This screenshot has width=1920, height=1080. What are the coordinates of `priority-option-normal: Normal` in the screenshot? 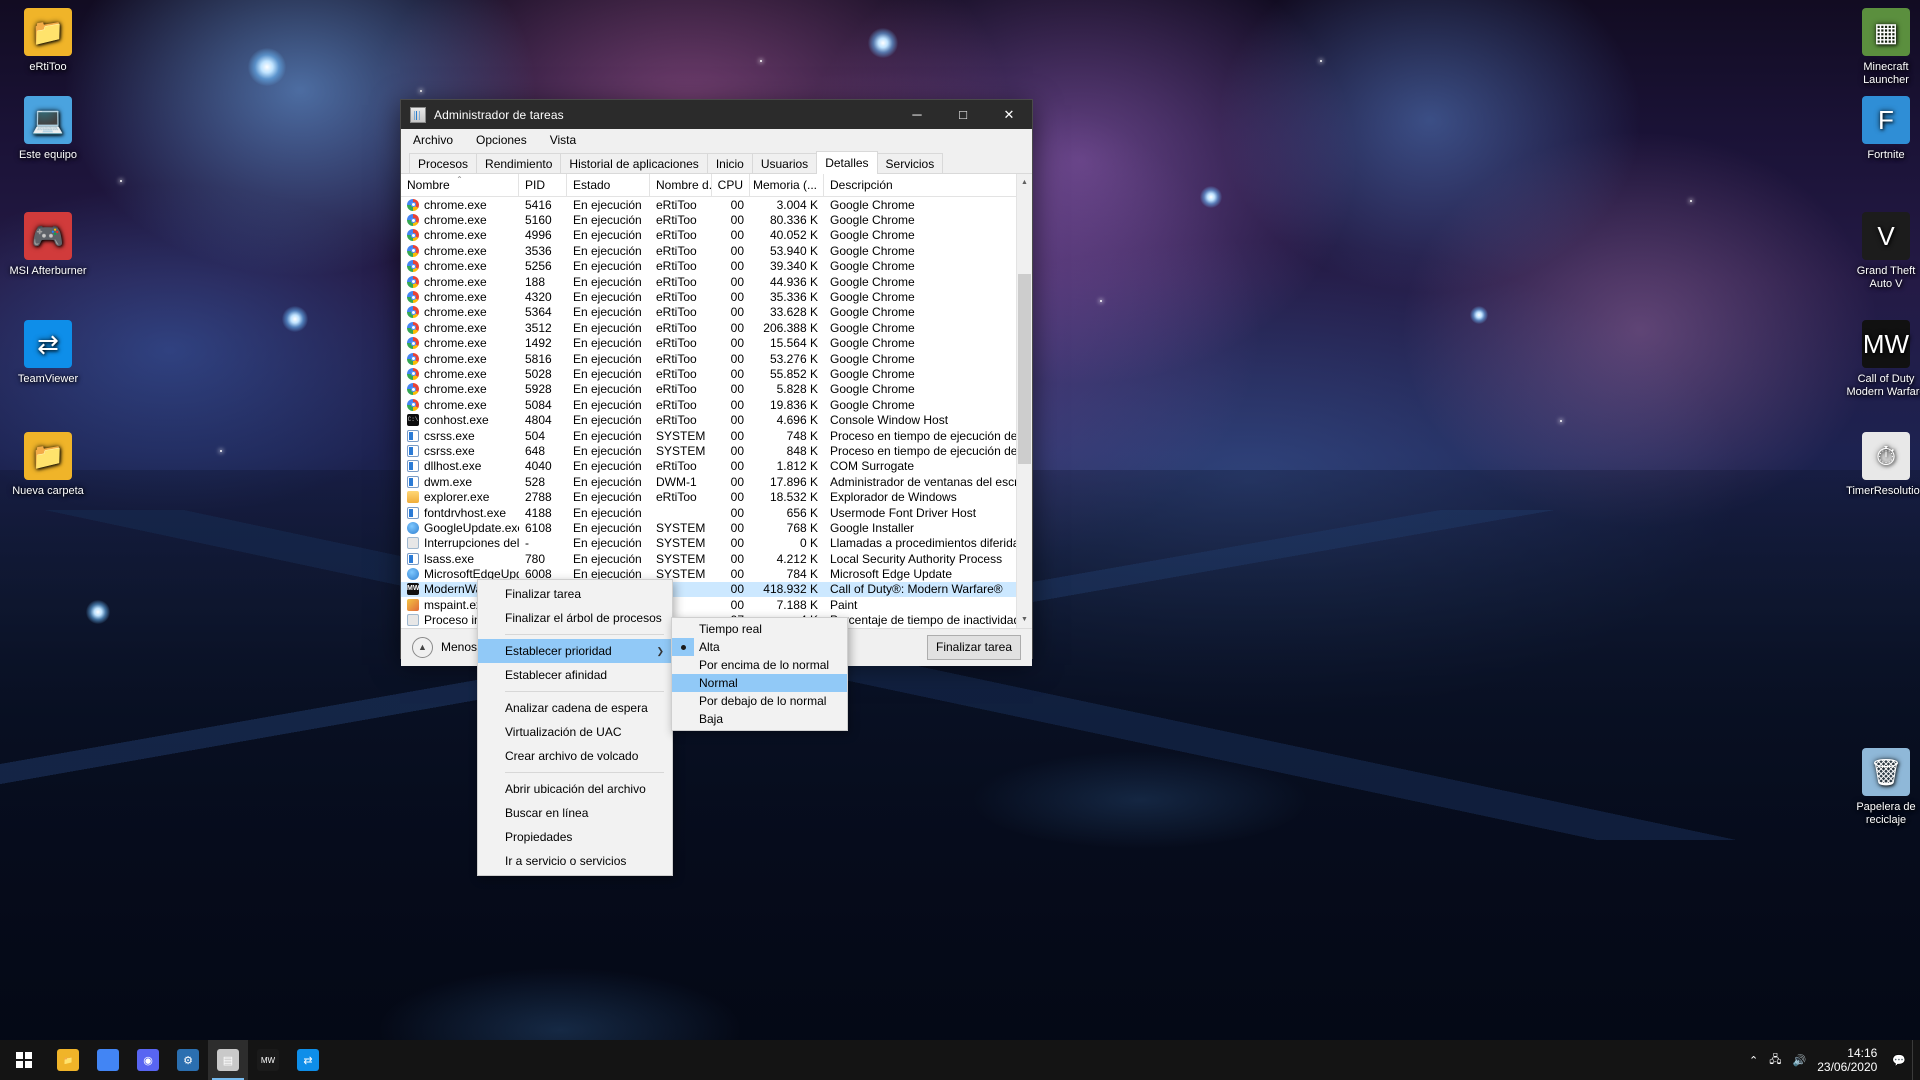 It's located at (759, 683).